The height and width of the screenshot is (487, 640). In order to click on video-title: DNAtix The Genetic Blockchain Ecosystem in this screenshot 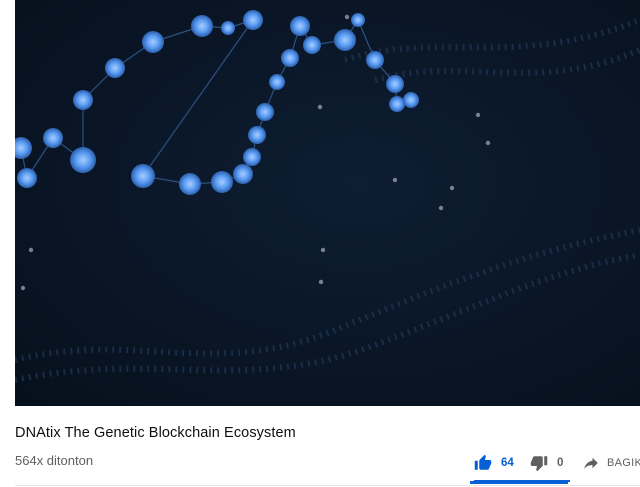, I will do `click(155, 433)`.